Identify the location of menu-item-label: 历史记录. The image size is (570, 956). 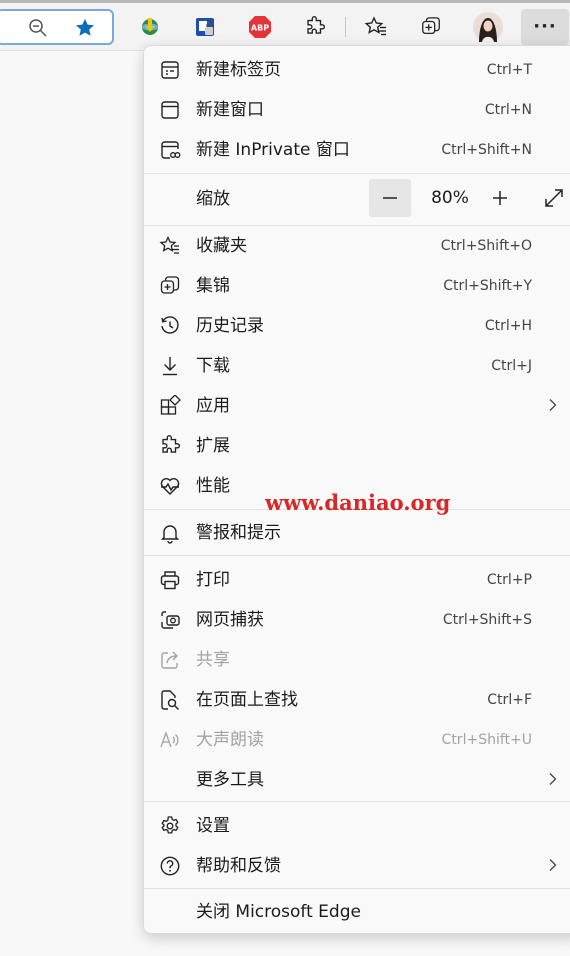
(230, 326).